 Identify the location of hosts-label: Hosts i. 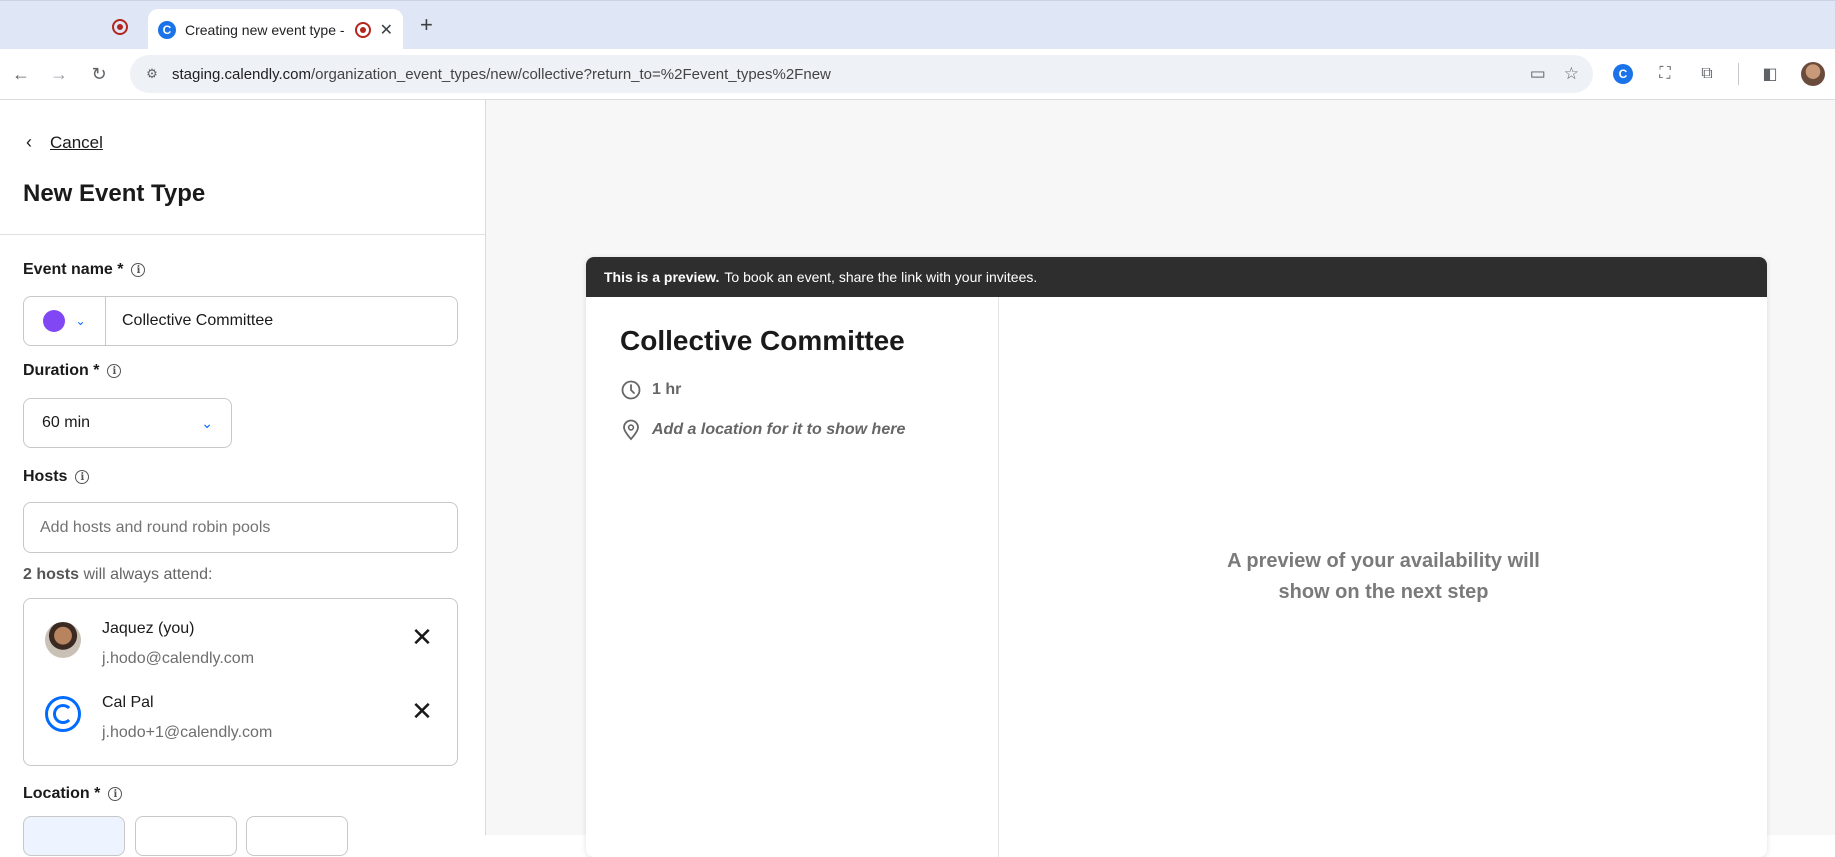
(56, 477).